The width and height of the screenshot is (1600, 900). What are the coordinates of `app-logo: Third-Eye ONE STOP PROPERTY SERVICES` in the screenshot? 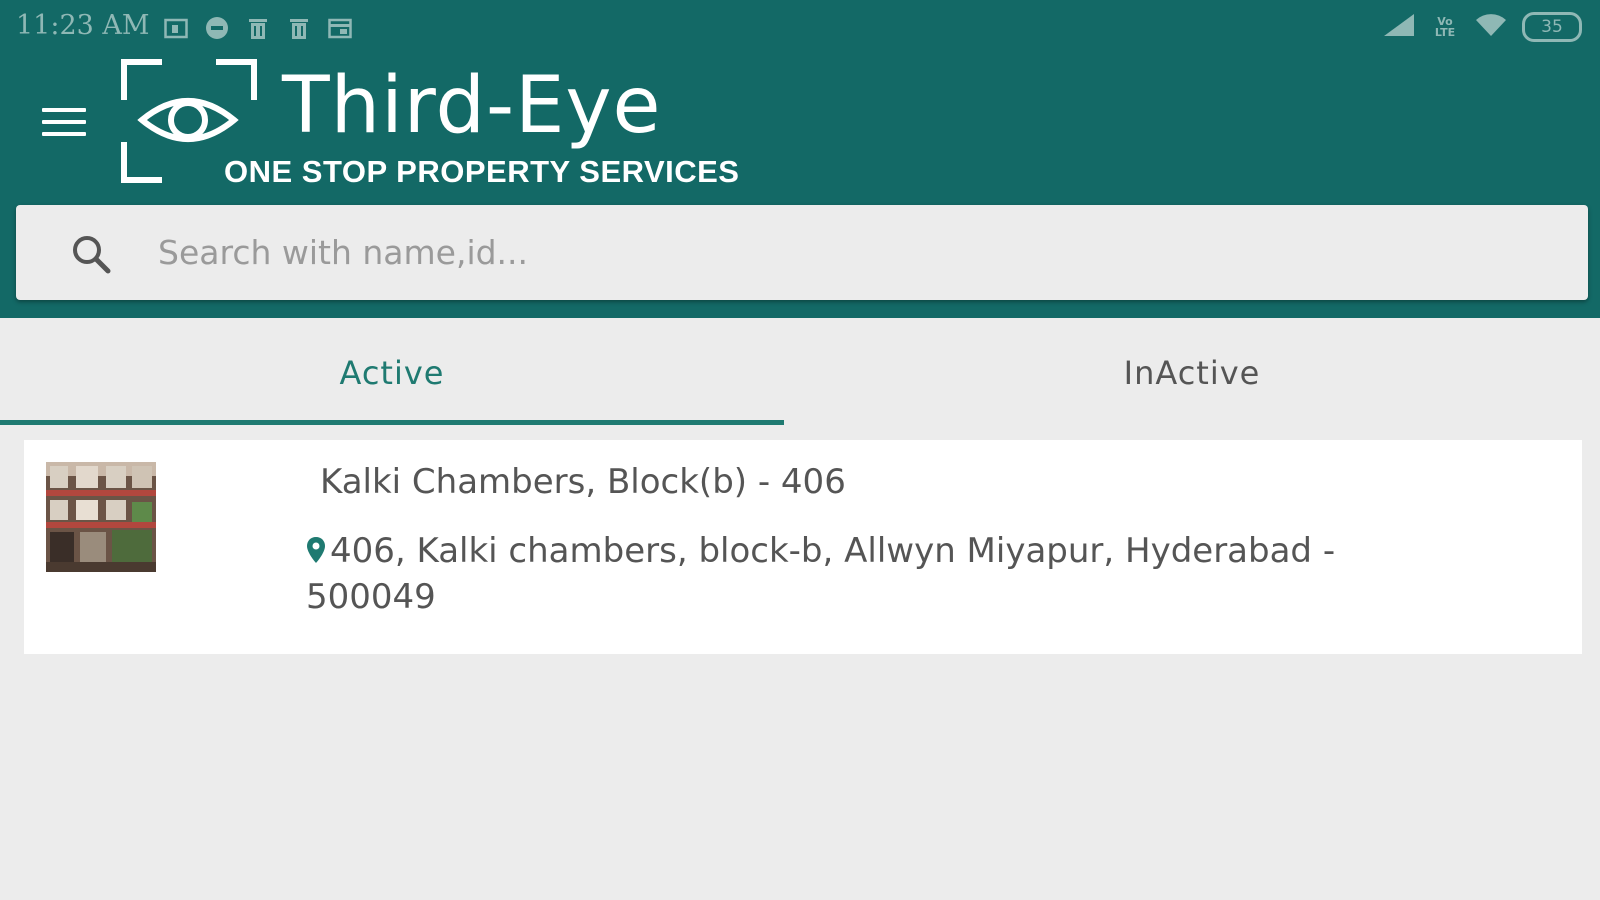 It's located at (428, 123).